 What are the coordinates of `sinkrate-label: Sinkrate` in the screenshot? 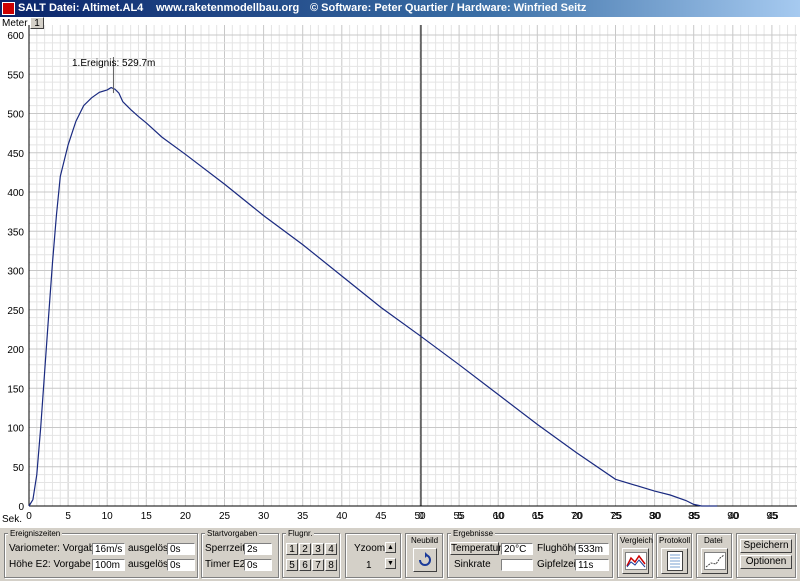 It's located at (472, 564).